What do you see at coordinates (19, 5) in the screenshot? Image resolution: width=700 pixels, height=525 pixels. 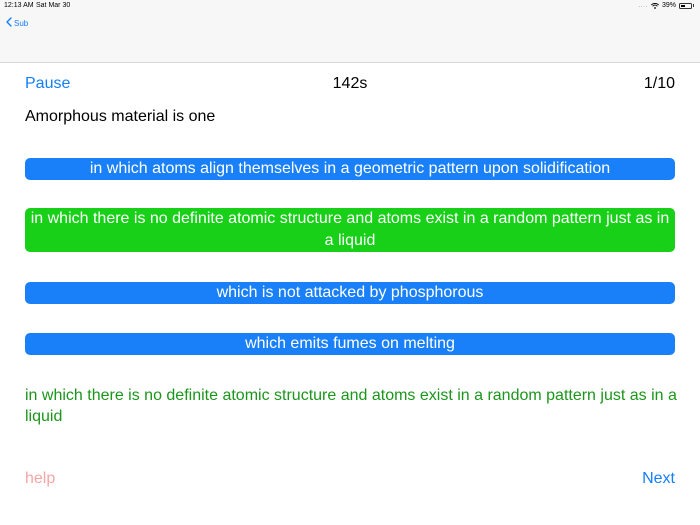 I see `status-time: 12:13 AM` at bounding box center [19, 5].